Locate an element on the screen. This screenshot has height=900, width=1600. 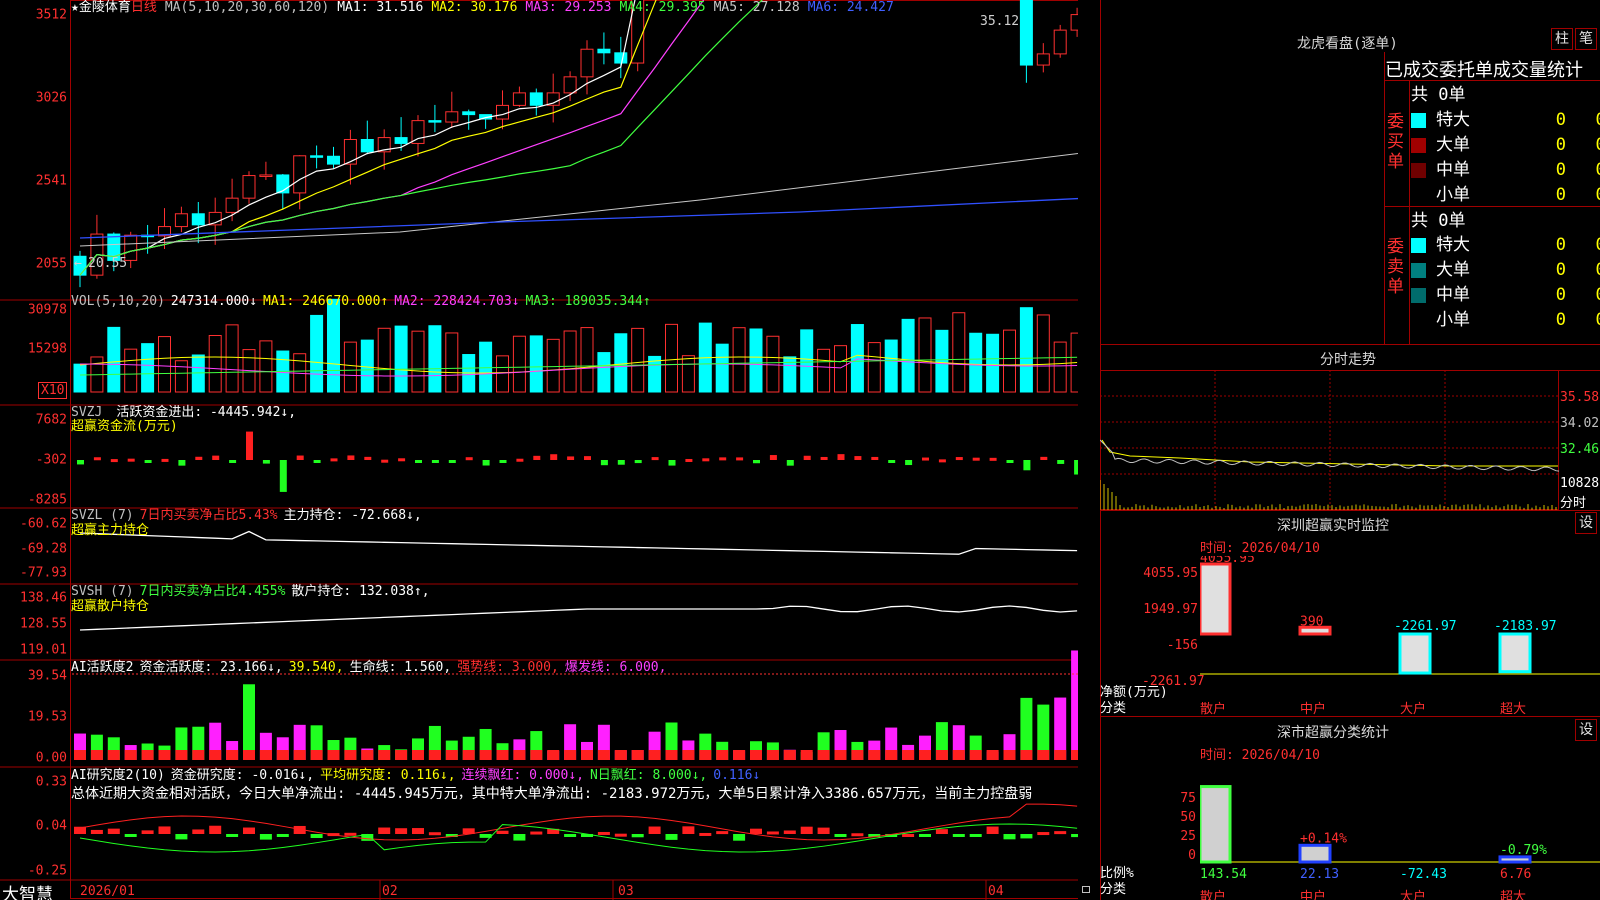
monitor-settings-button: 设 is located at coordinates (1586, 523).